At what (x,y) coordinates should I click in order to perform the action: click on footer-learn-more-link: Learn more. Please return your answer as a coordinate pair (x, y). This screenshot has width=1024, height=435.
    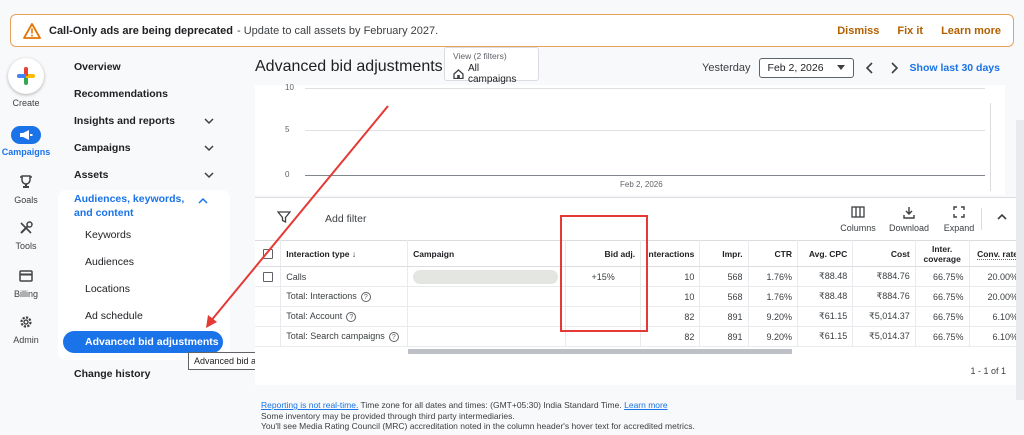
    Looking at the image, I should click on (645, 405).